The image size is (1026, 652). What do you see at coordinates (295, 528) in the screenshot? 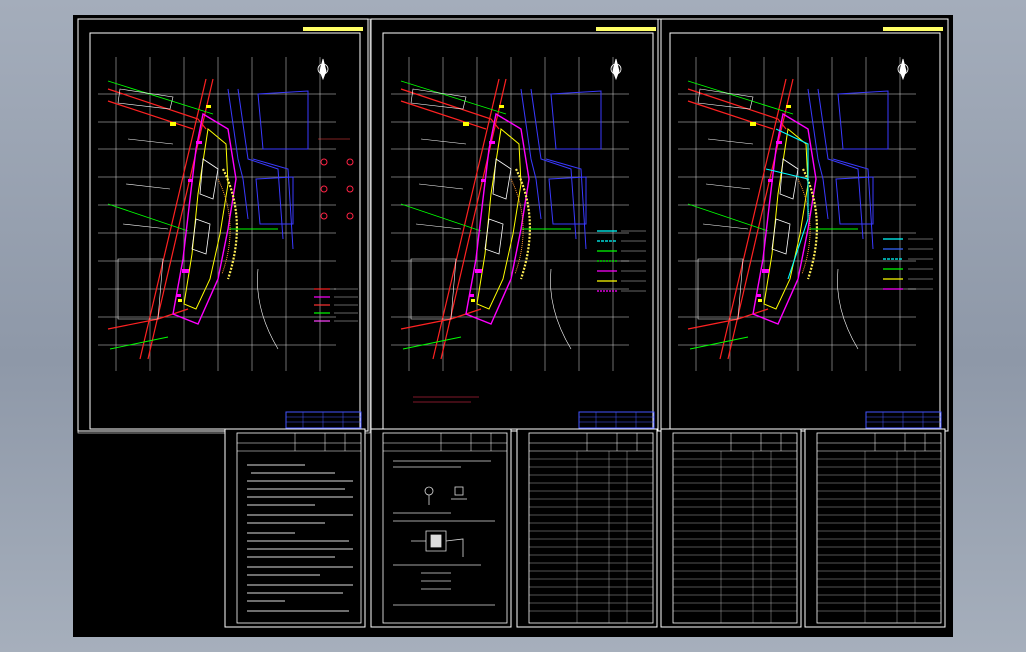
I see `table-sheet-notes` at bounding box center [295, 528].